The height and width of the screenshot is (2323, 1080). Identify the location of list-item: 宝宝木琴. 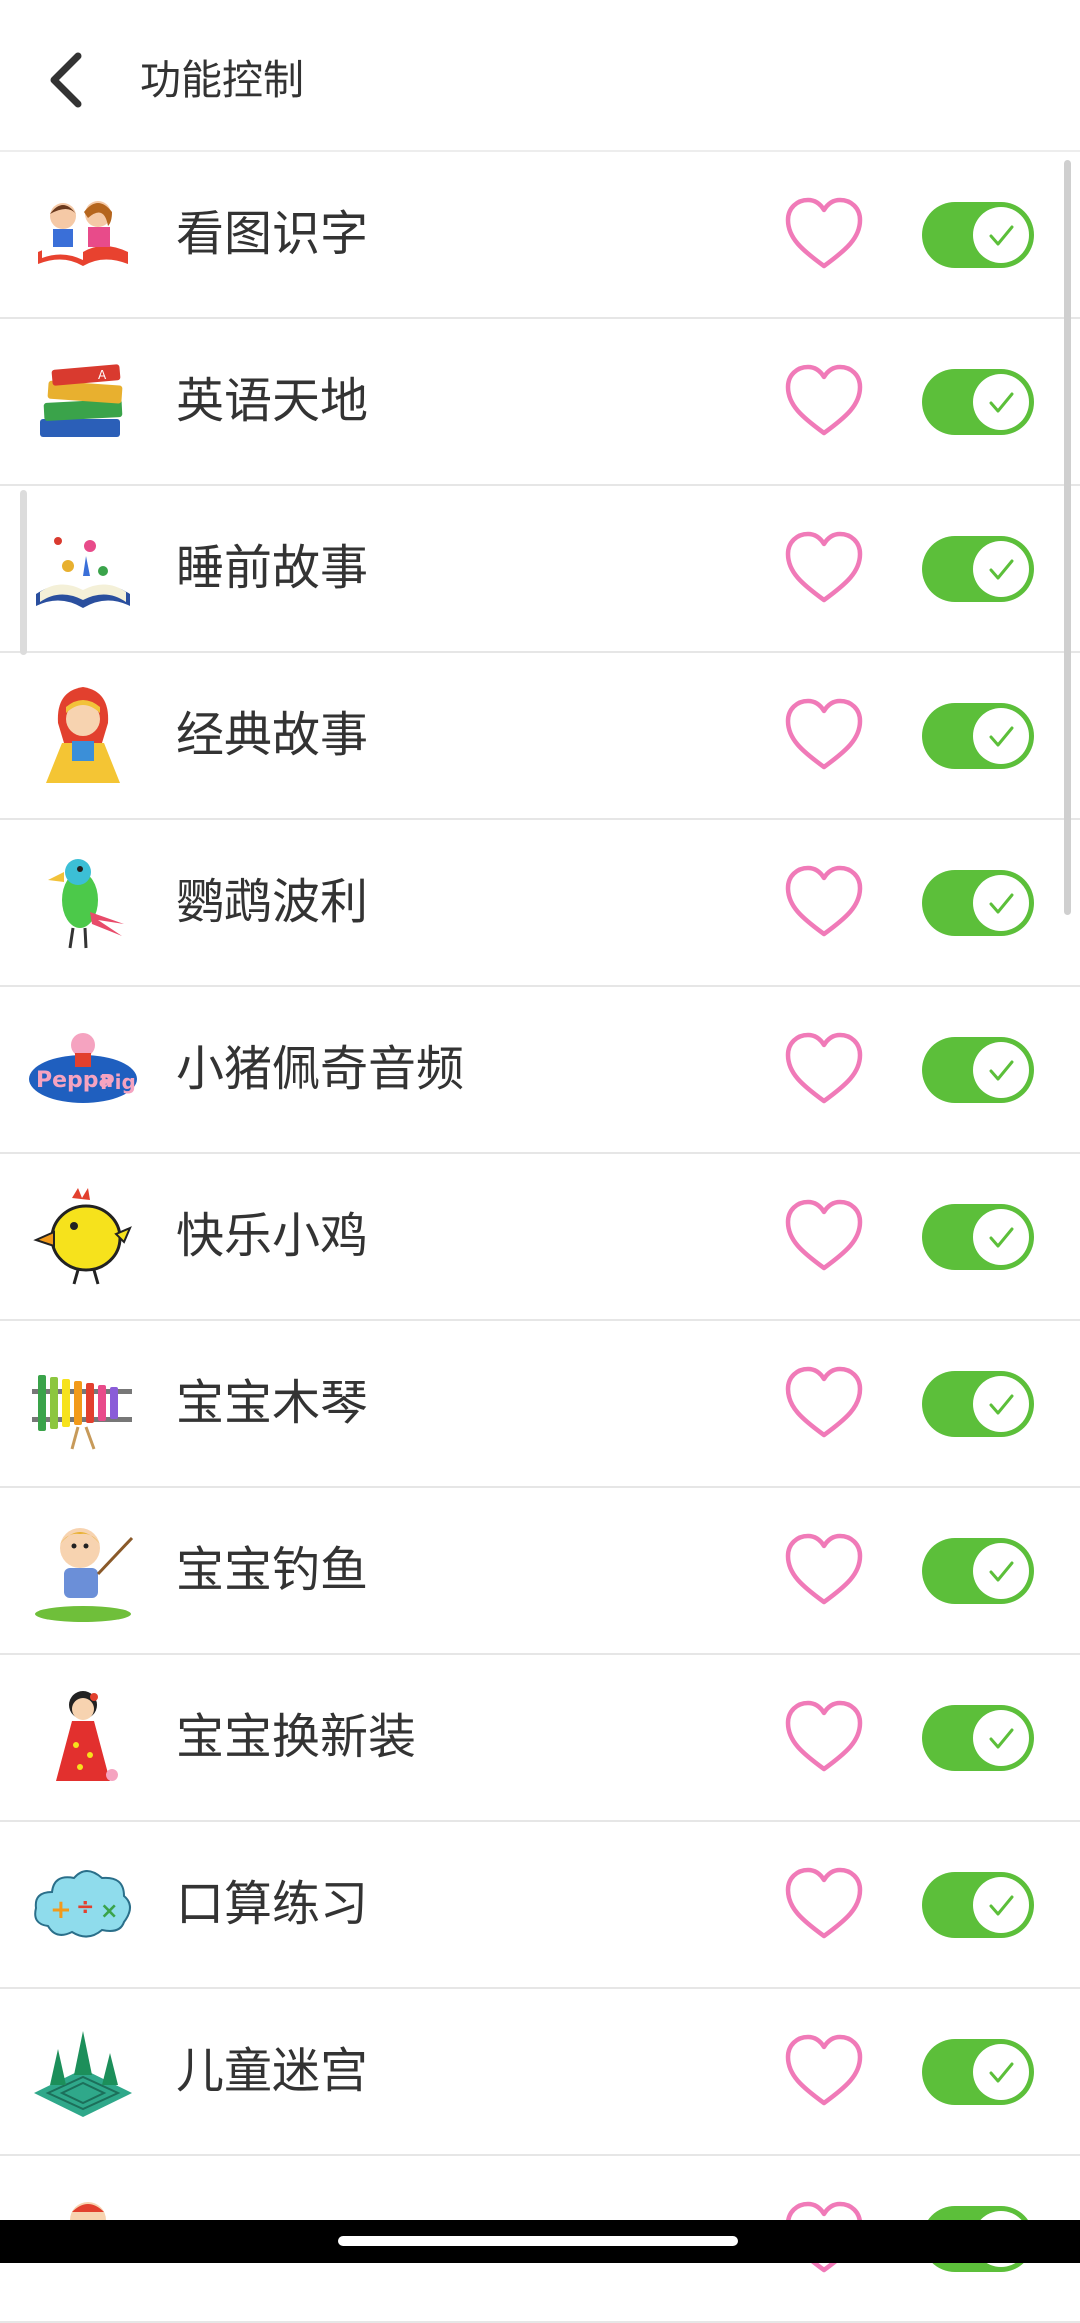
(540, 1404).